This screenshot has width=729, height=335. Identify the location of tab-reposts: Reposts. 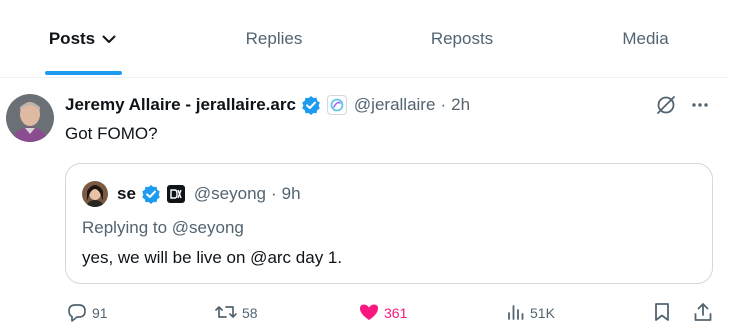
(462, 39).